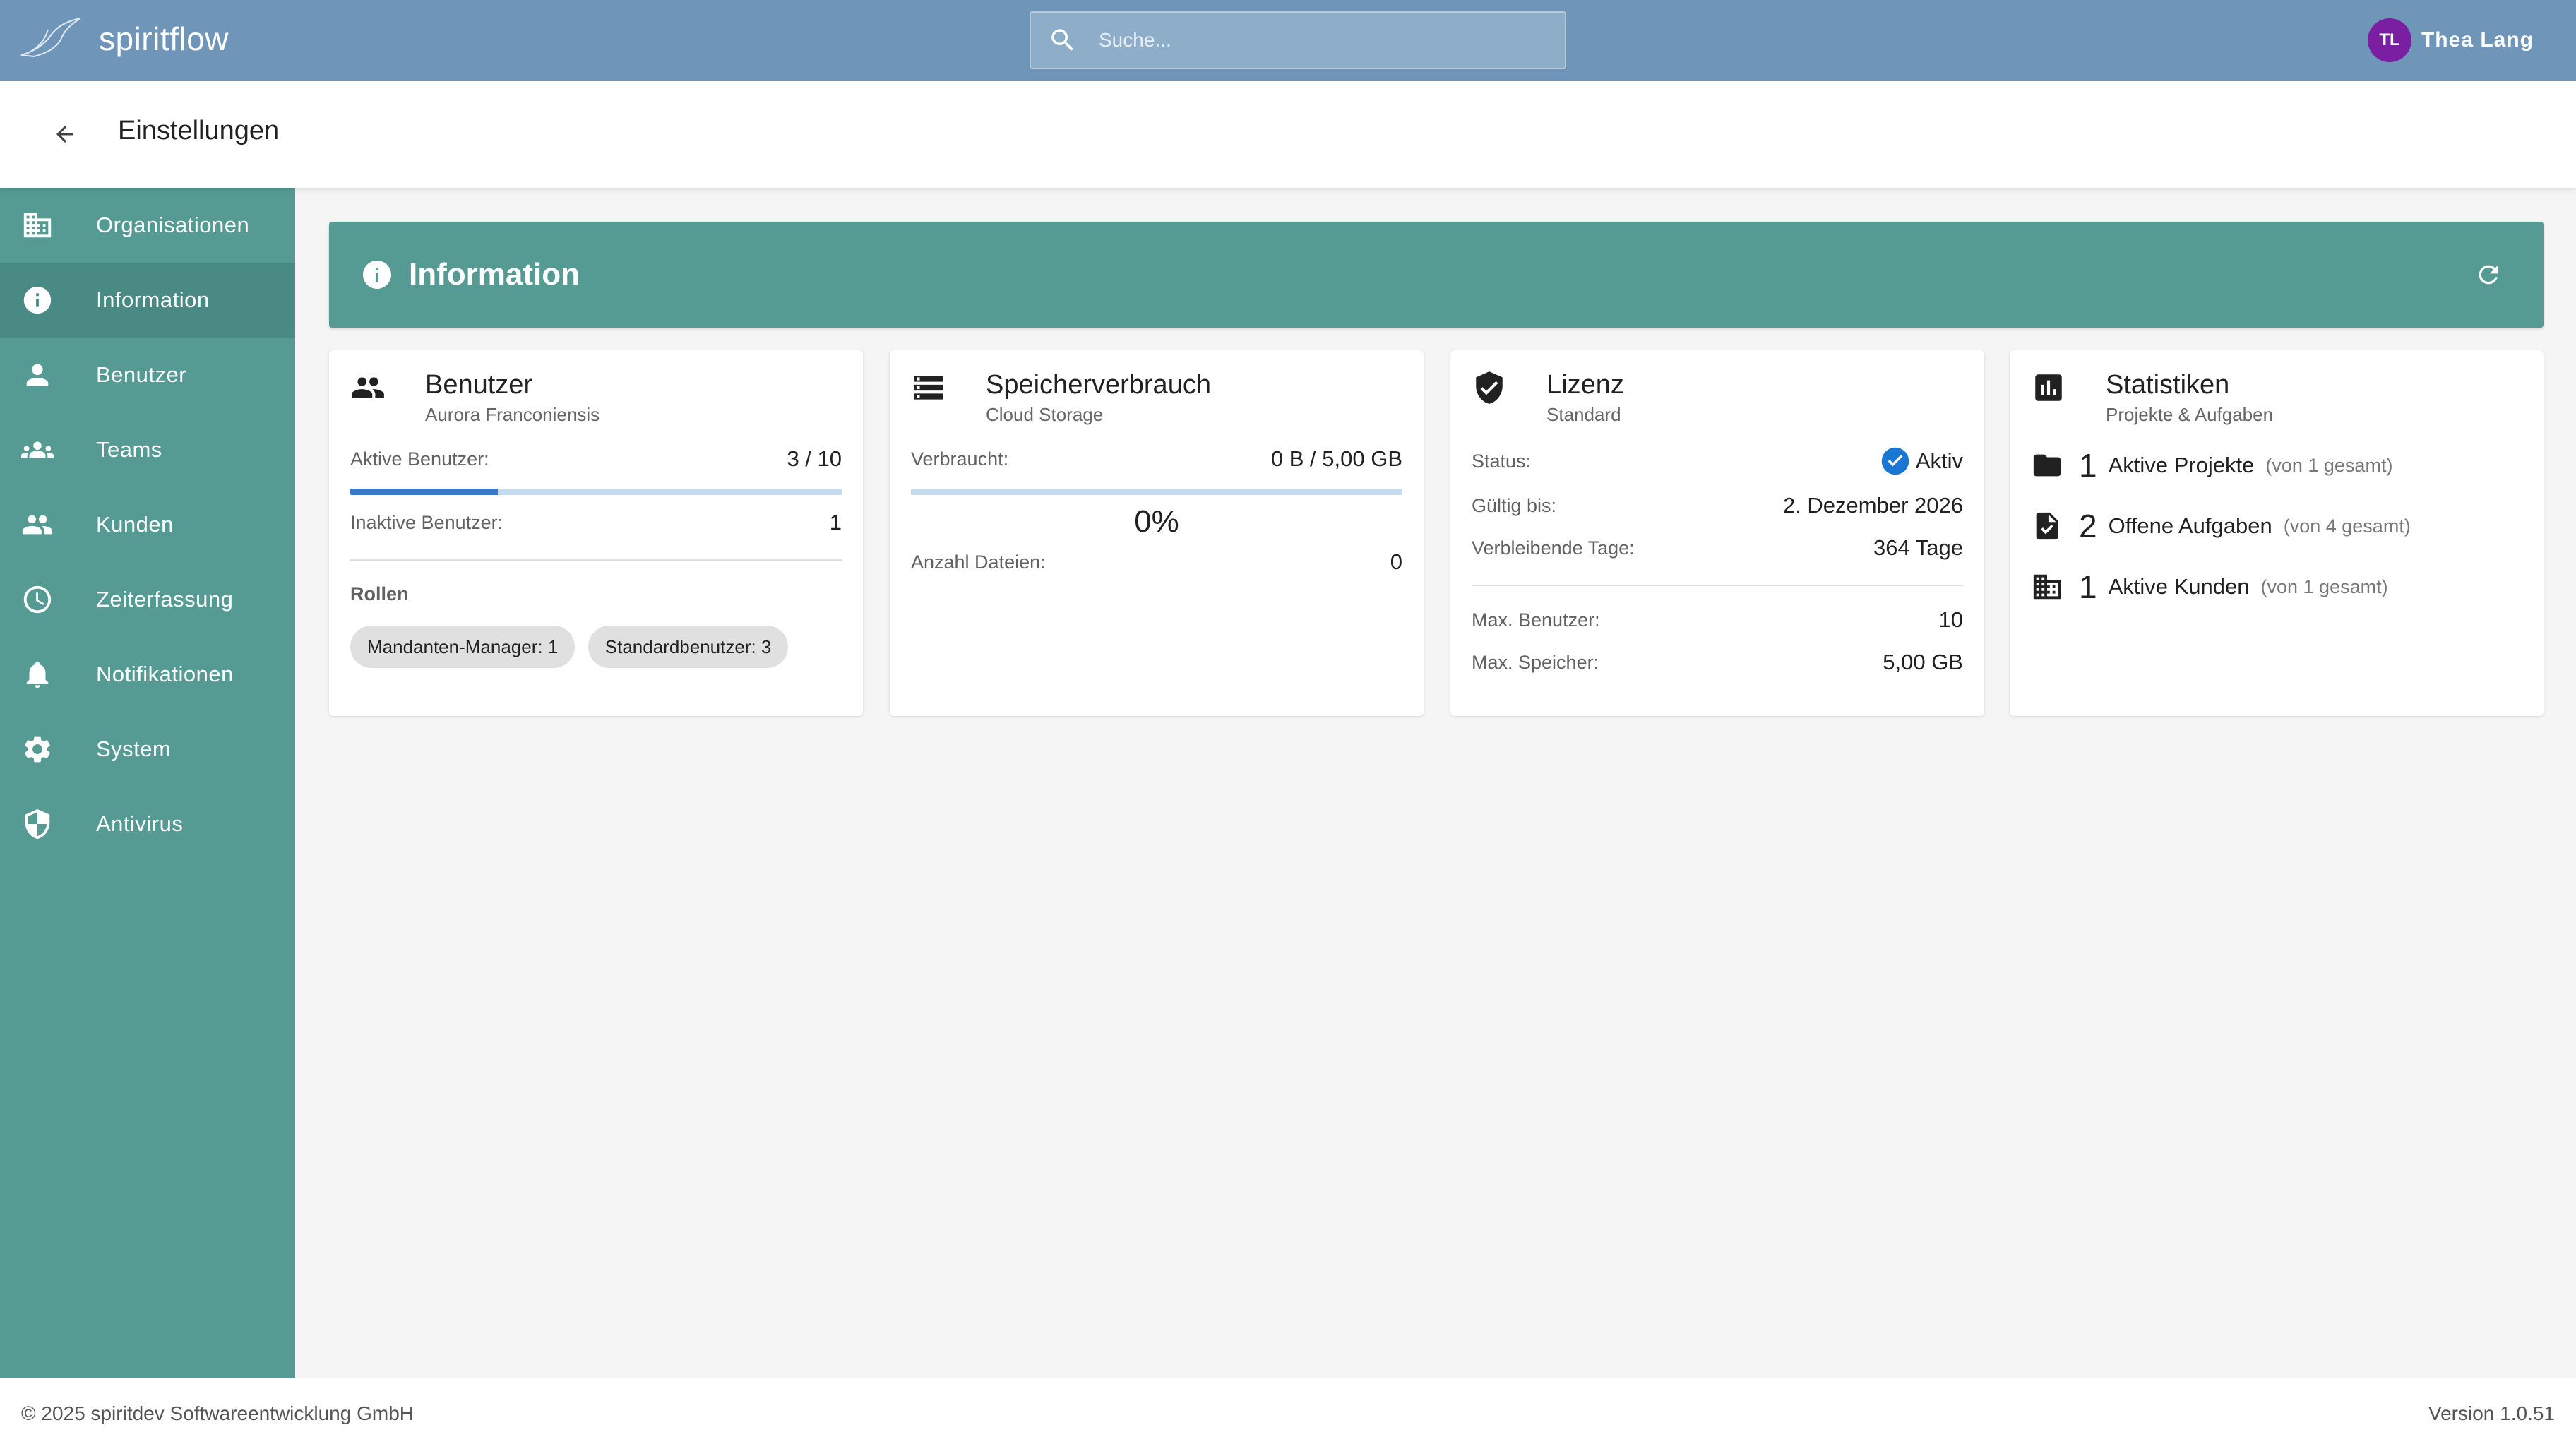  What do you see at coordinates (1536, 620) in the screenshot?
I see `max-users-label: Max. Benutzer:` at bounding box center [1536, 620].